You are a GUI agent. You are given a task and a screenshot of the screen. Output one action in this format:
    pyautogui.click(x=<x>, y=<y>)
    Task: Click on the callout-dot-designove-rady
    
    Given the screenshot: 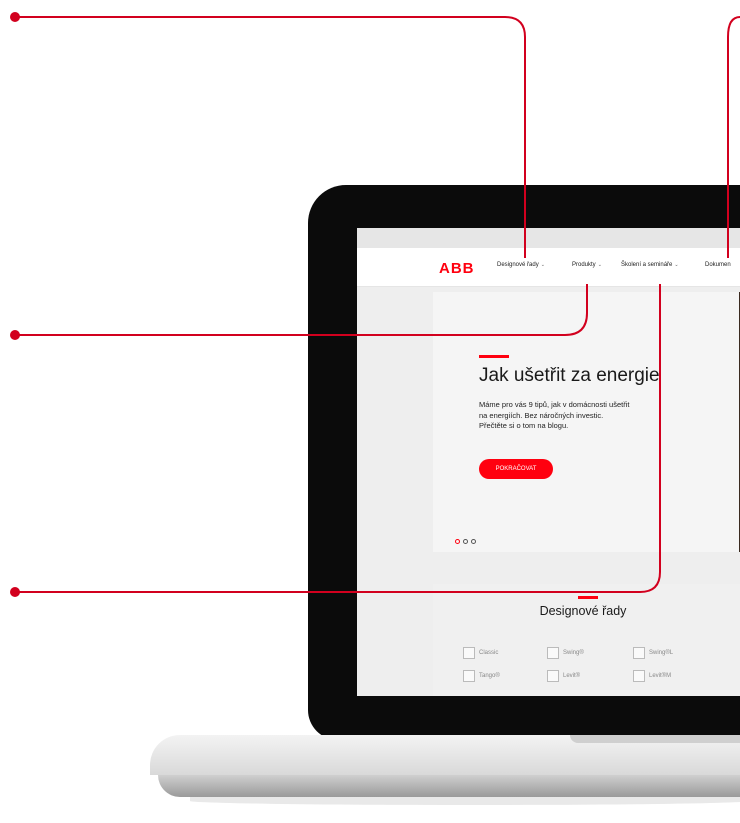 What is the action you would take?
    pyautogui.click(x=15, y=17)
    